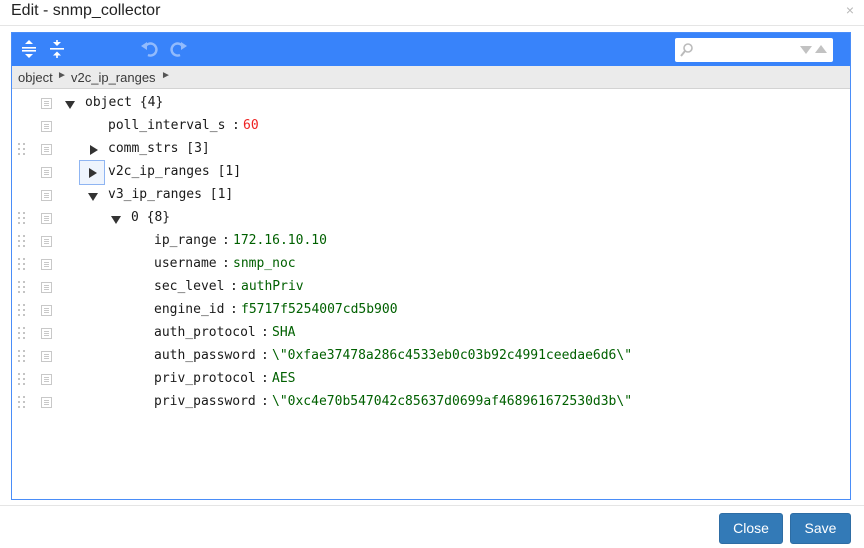 The height and width of the screenshot is (548, 864). What do you see at coordinates (432, 526) in the screenshot?
I see `dialog-footer: Close Save` at bounding box center [432, 526].